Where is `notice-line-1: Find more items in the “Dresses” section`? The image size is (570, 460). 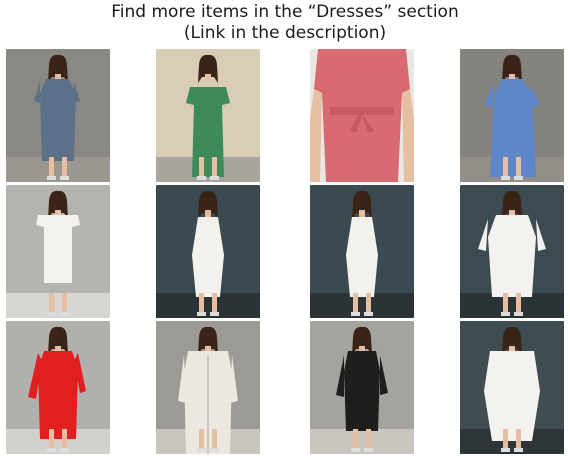 notice-line-1: Find more items in the “Dresses” section is located at coordinates (285, 12).